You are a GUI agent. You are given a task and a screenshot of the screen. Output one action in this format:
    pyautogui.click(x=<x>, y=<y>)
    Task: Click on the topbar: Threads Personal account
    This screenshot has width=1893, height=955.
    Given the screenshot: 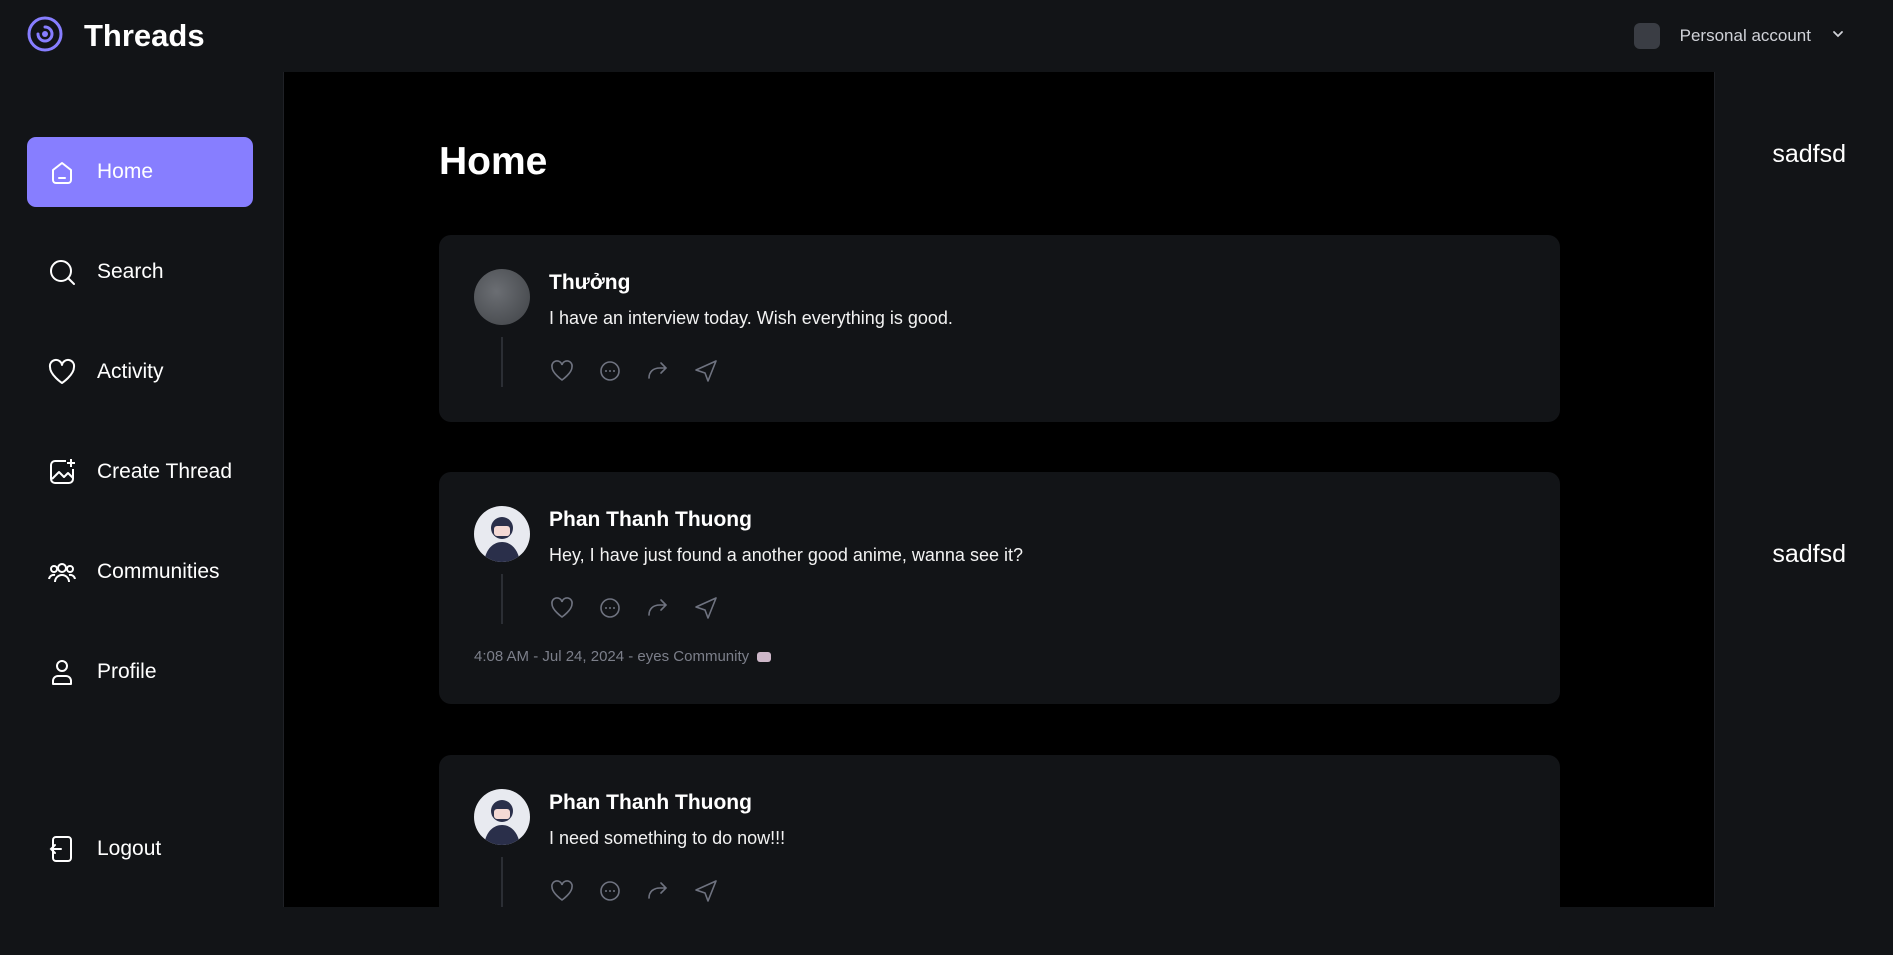 What is the action you would take?
    pyautogui.click(x=946, y=36)
    